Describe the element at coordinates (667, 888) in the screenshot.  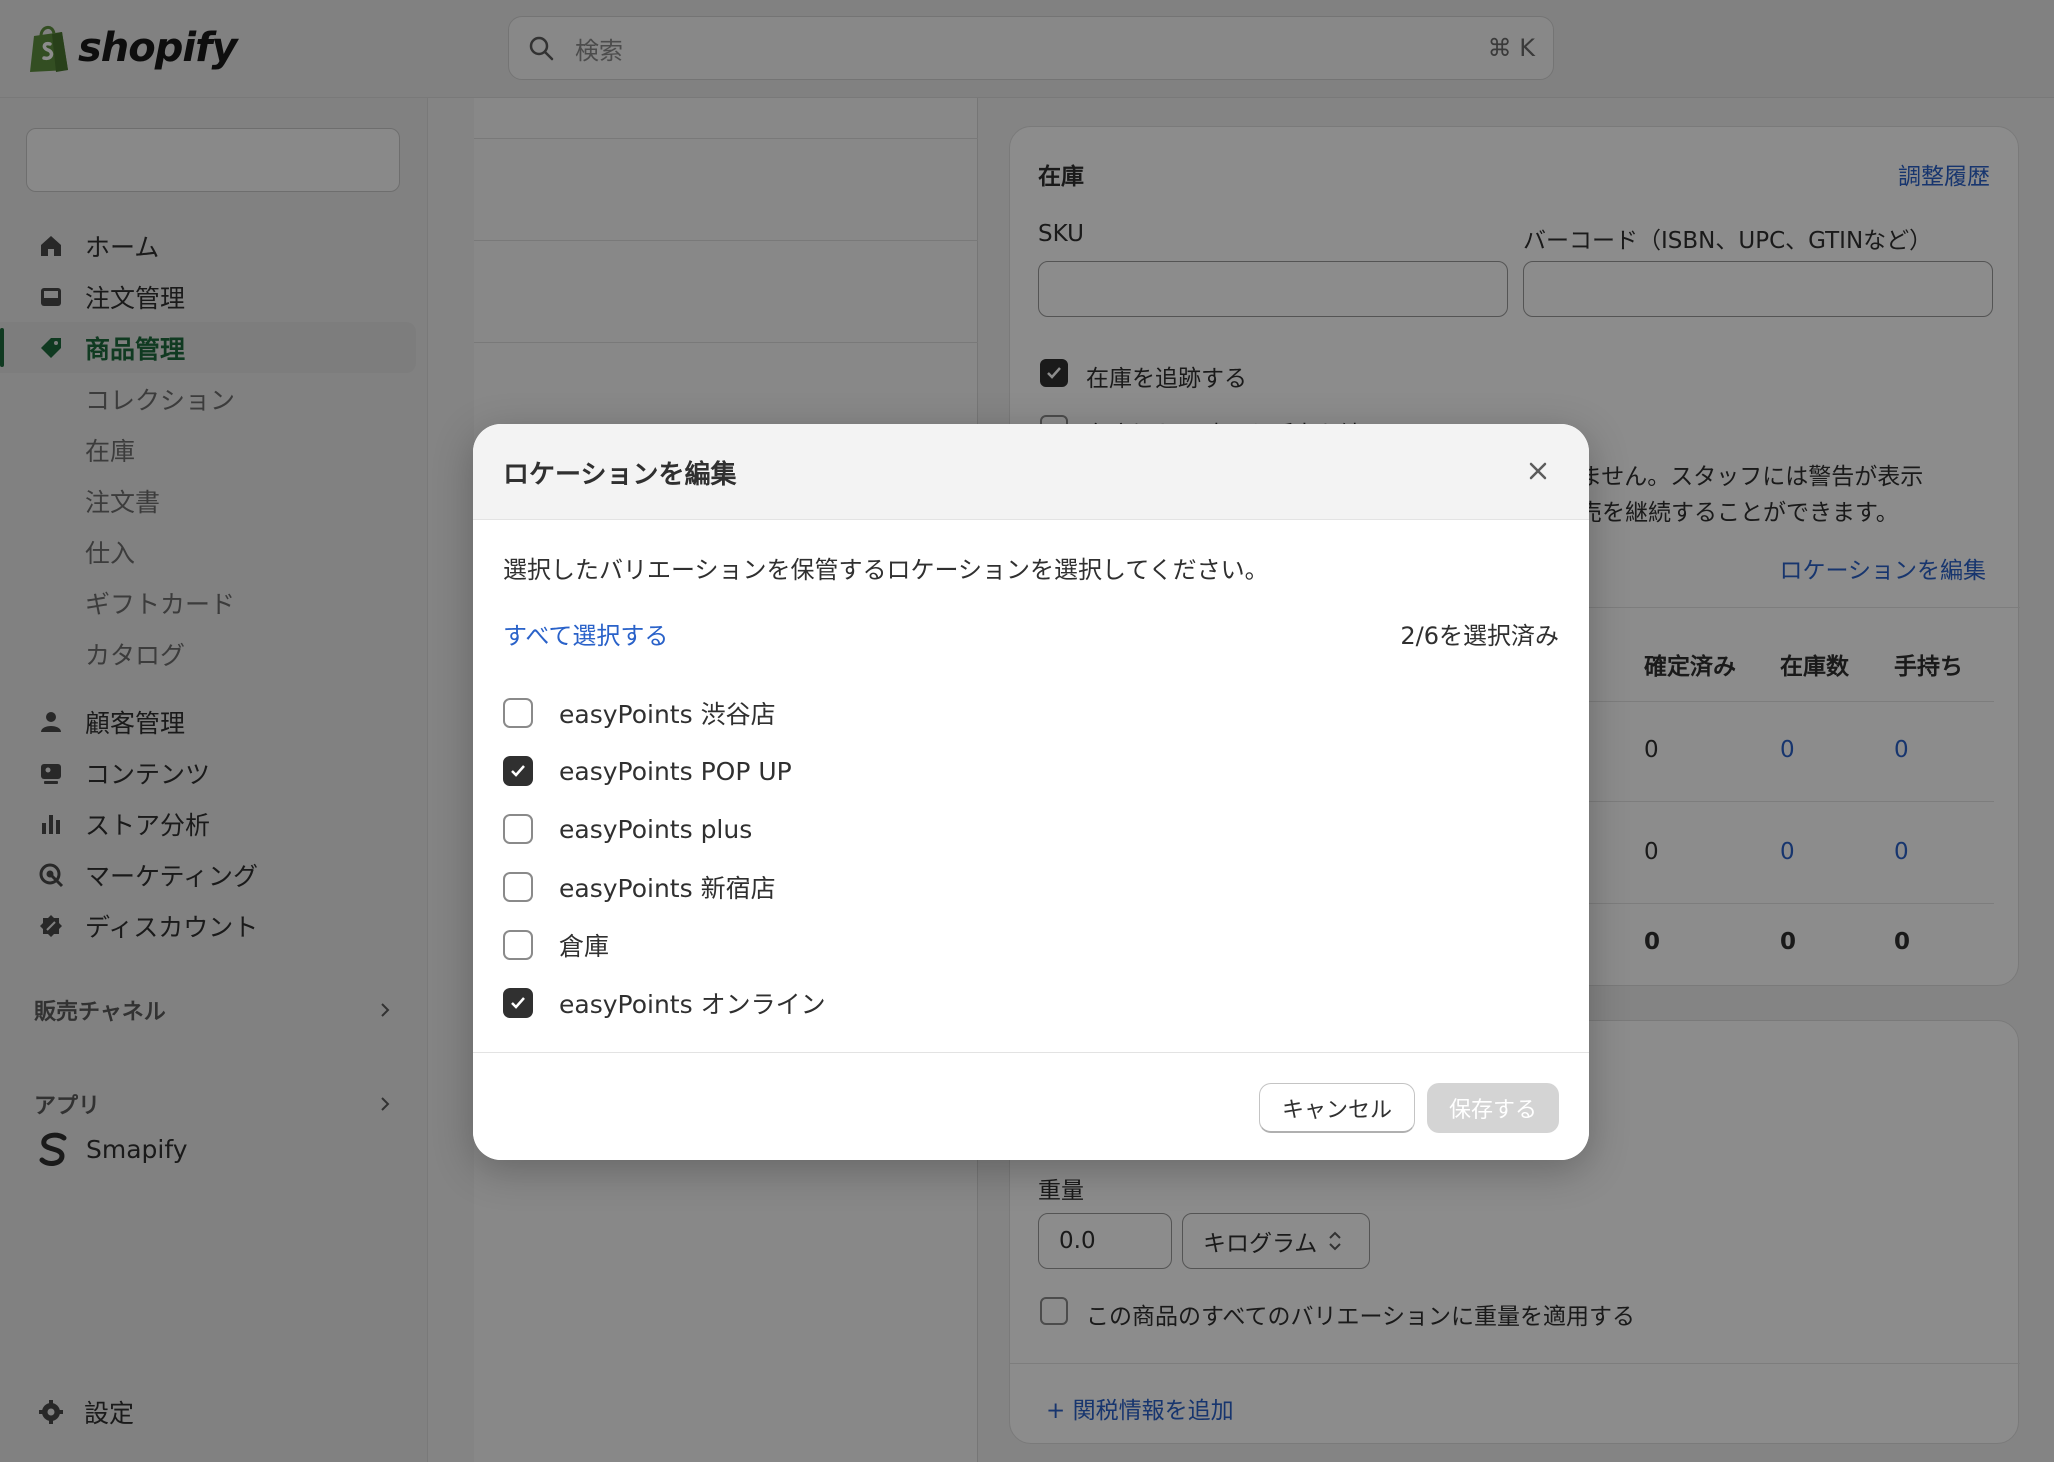
I see `location-label: easyPoints 新宿店` at that location.